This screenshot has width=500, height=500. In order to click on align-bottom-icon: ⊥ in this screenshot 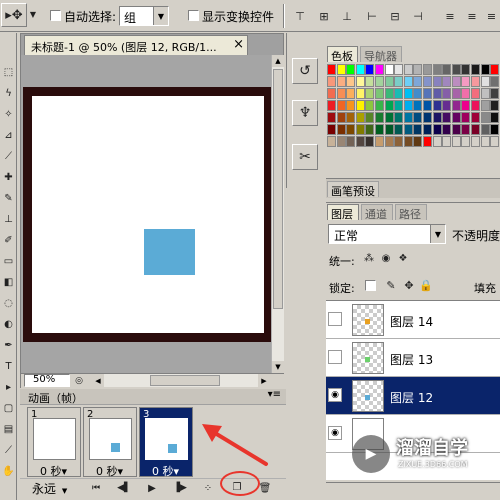, I will do `click(347, 16)`.